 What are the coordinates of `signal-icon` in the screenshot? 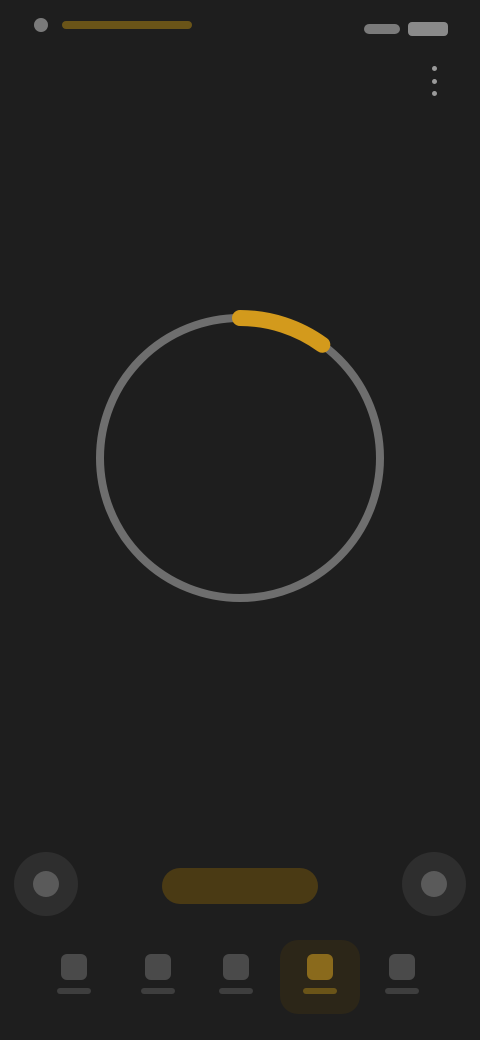 It's located at (382, 29).